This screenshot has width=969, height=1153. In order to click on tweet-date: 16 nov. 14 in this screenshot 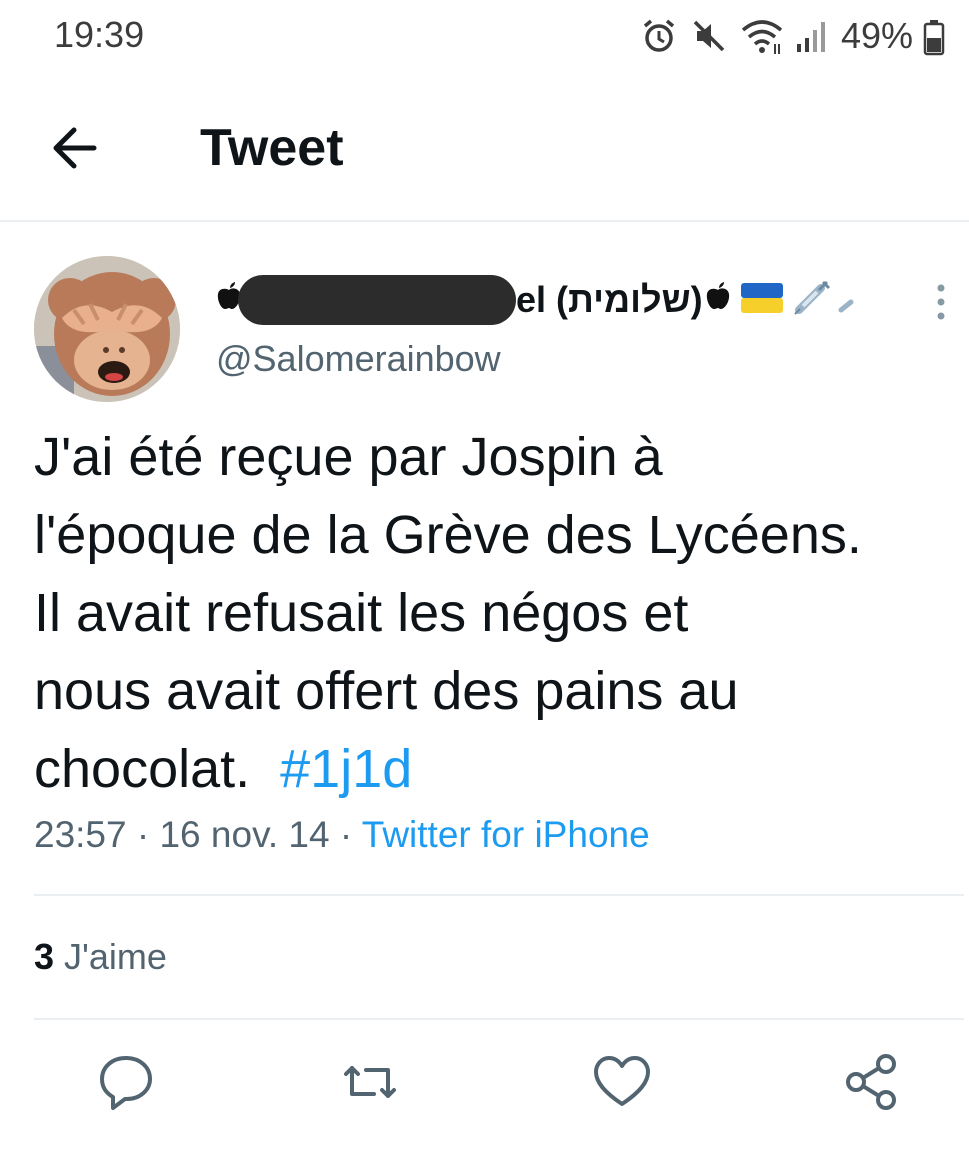, I will do `click(244, 834)`.